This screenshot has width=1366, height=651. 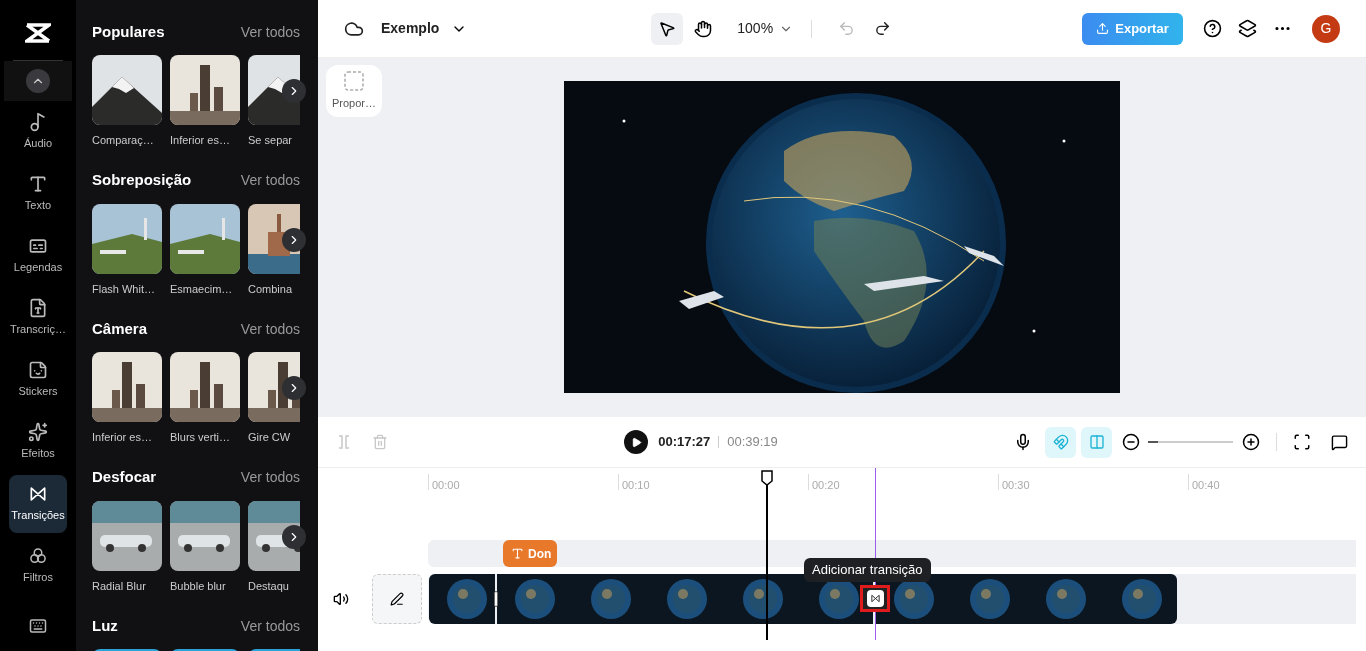 What do you see at coordinates (38, 504) in the screenshot?
I see `sidebar-item: Transições` at bounding box center [38, 504].